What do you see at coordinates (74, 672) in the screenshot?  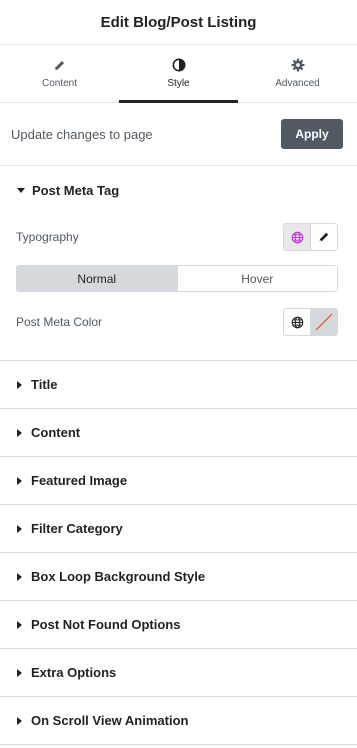 I see `section-title: Extra Options` at bounding box center [74, 672].